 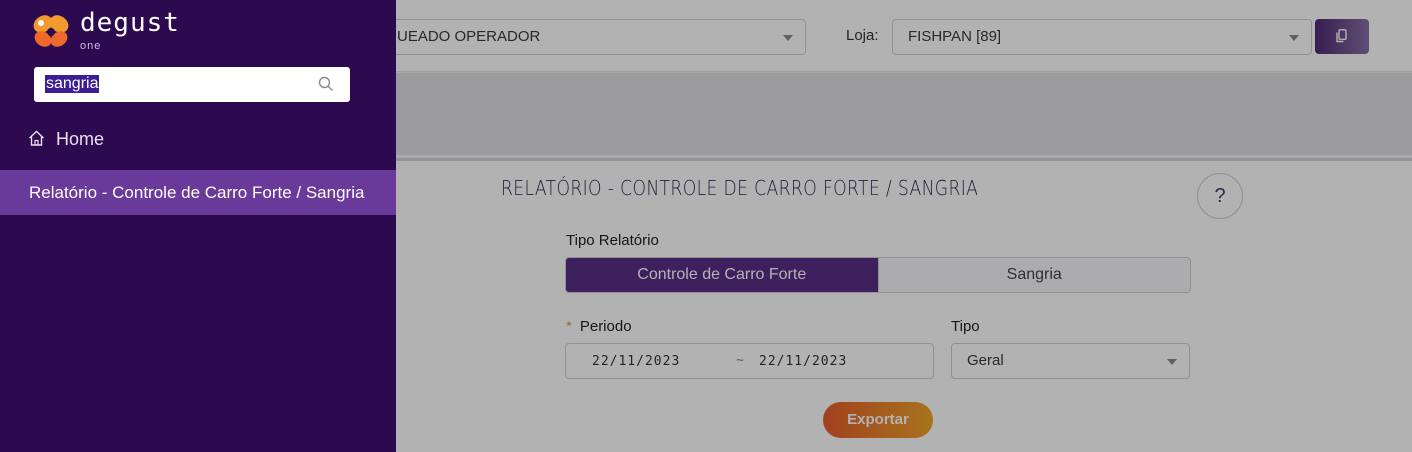 What do you see at coordinates (36, 138) in the screenshot?
I see `home-icon` at bounding box center [36, 138].